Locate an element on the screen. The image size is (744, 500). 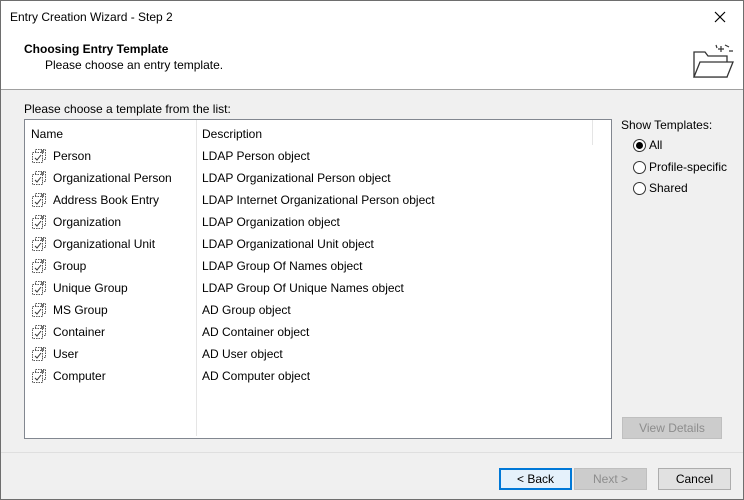
template-description: AD User object is located at coordinates (242, 354).